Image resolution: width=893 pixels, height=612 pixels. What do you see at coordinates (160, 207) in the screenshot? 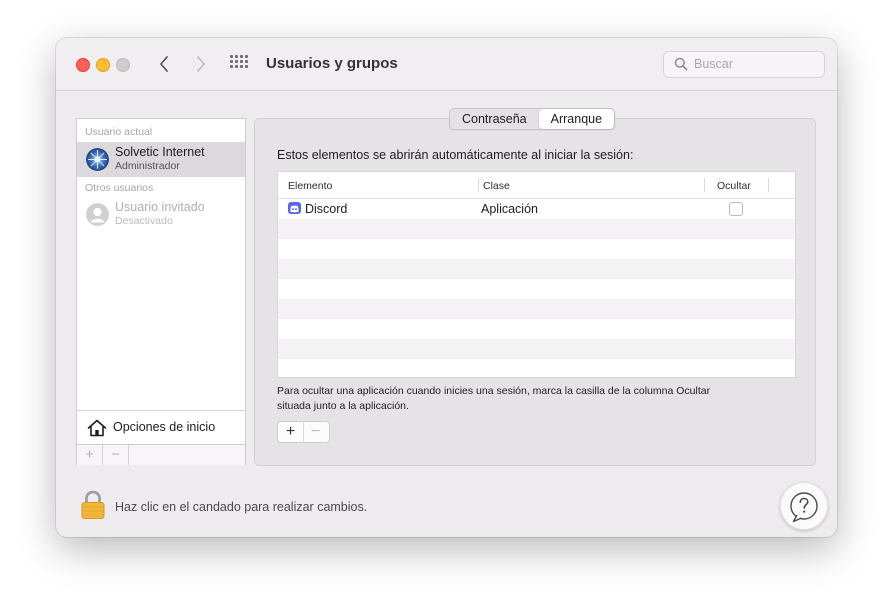
I see `user-name: Usuario invitado` at bounding box center [160, 207].